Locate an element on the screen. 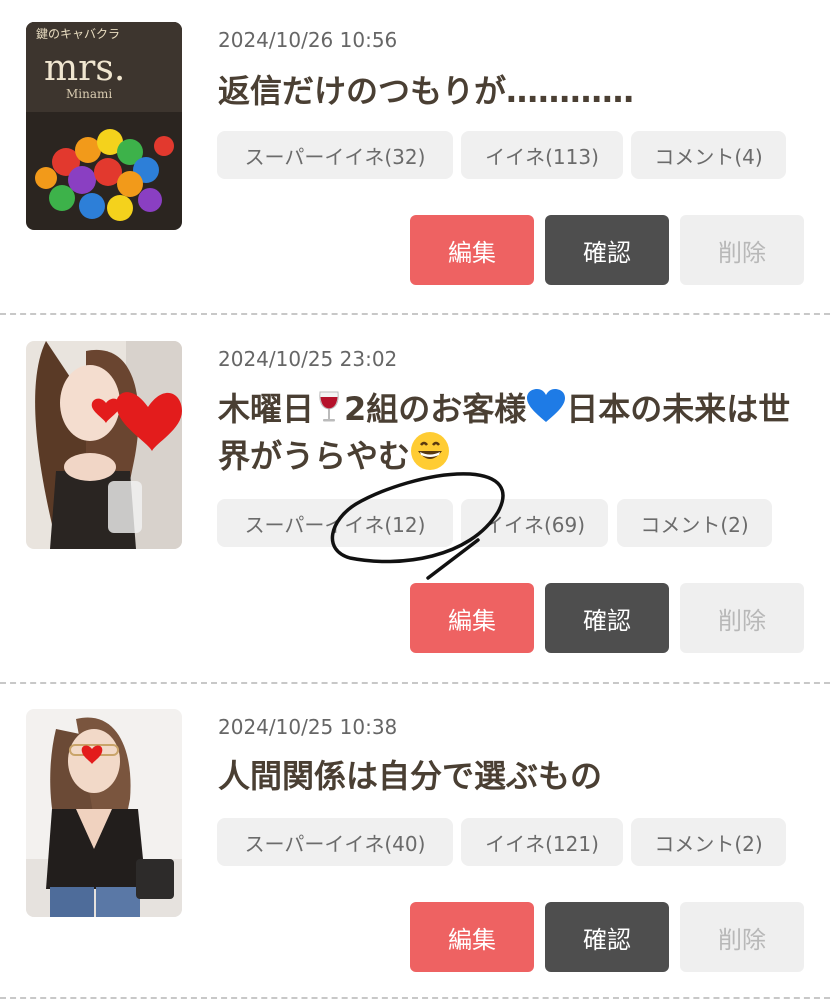  post-date: 2024/10/26 10:56 is located at coordinates (308, 40).